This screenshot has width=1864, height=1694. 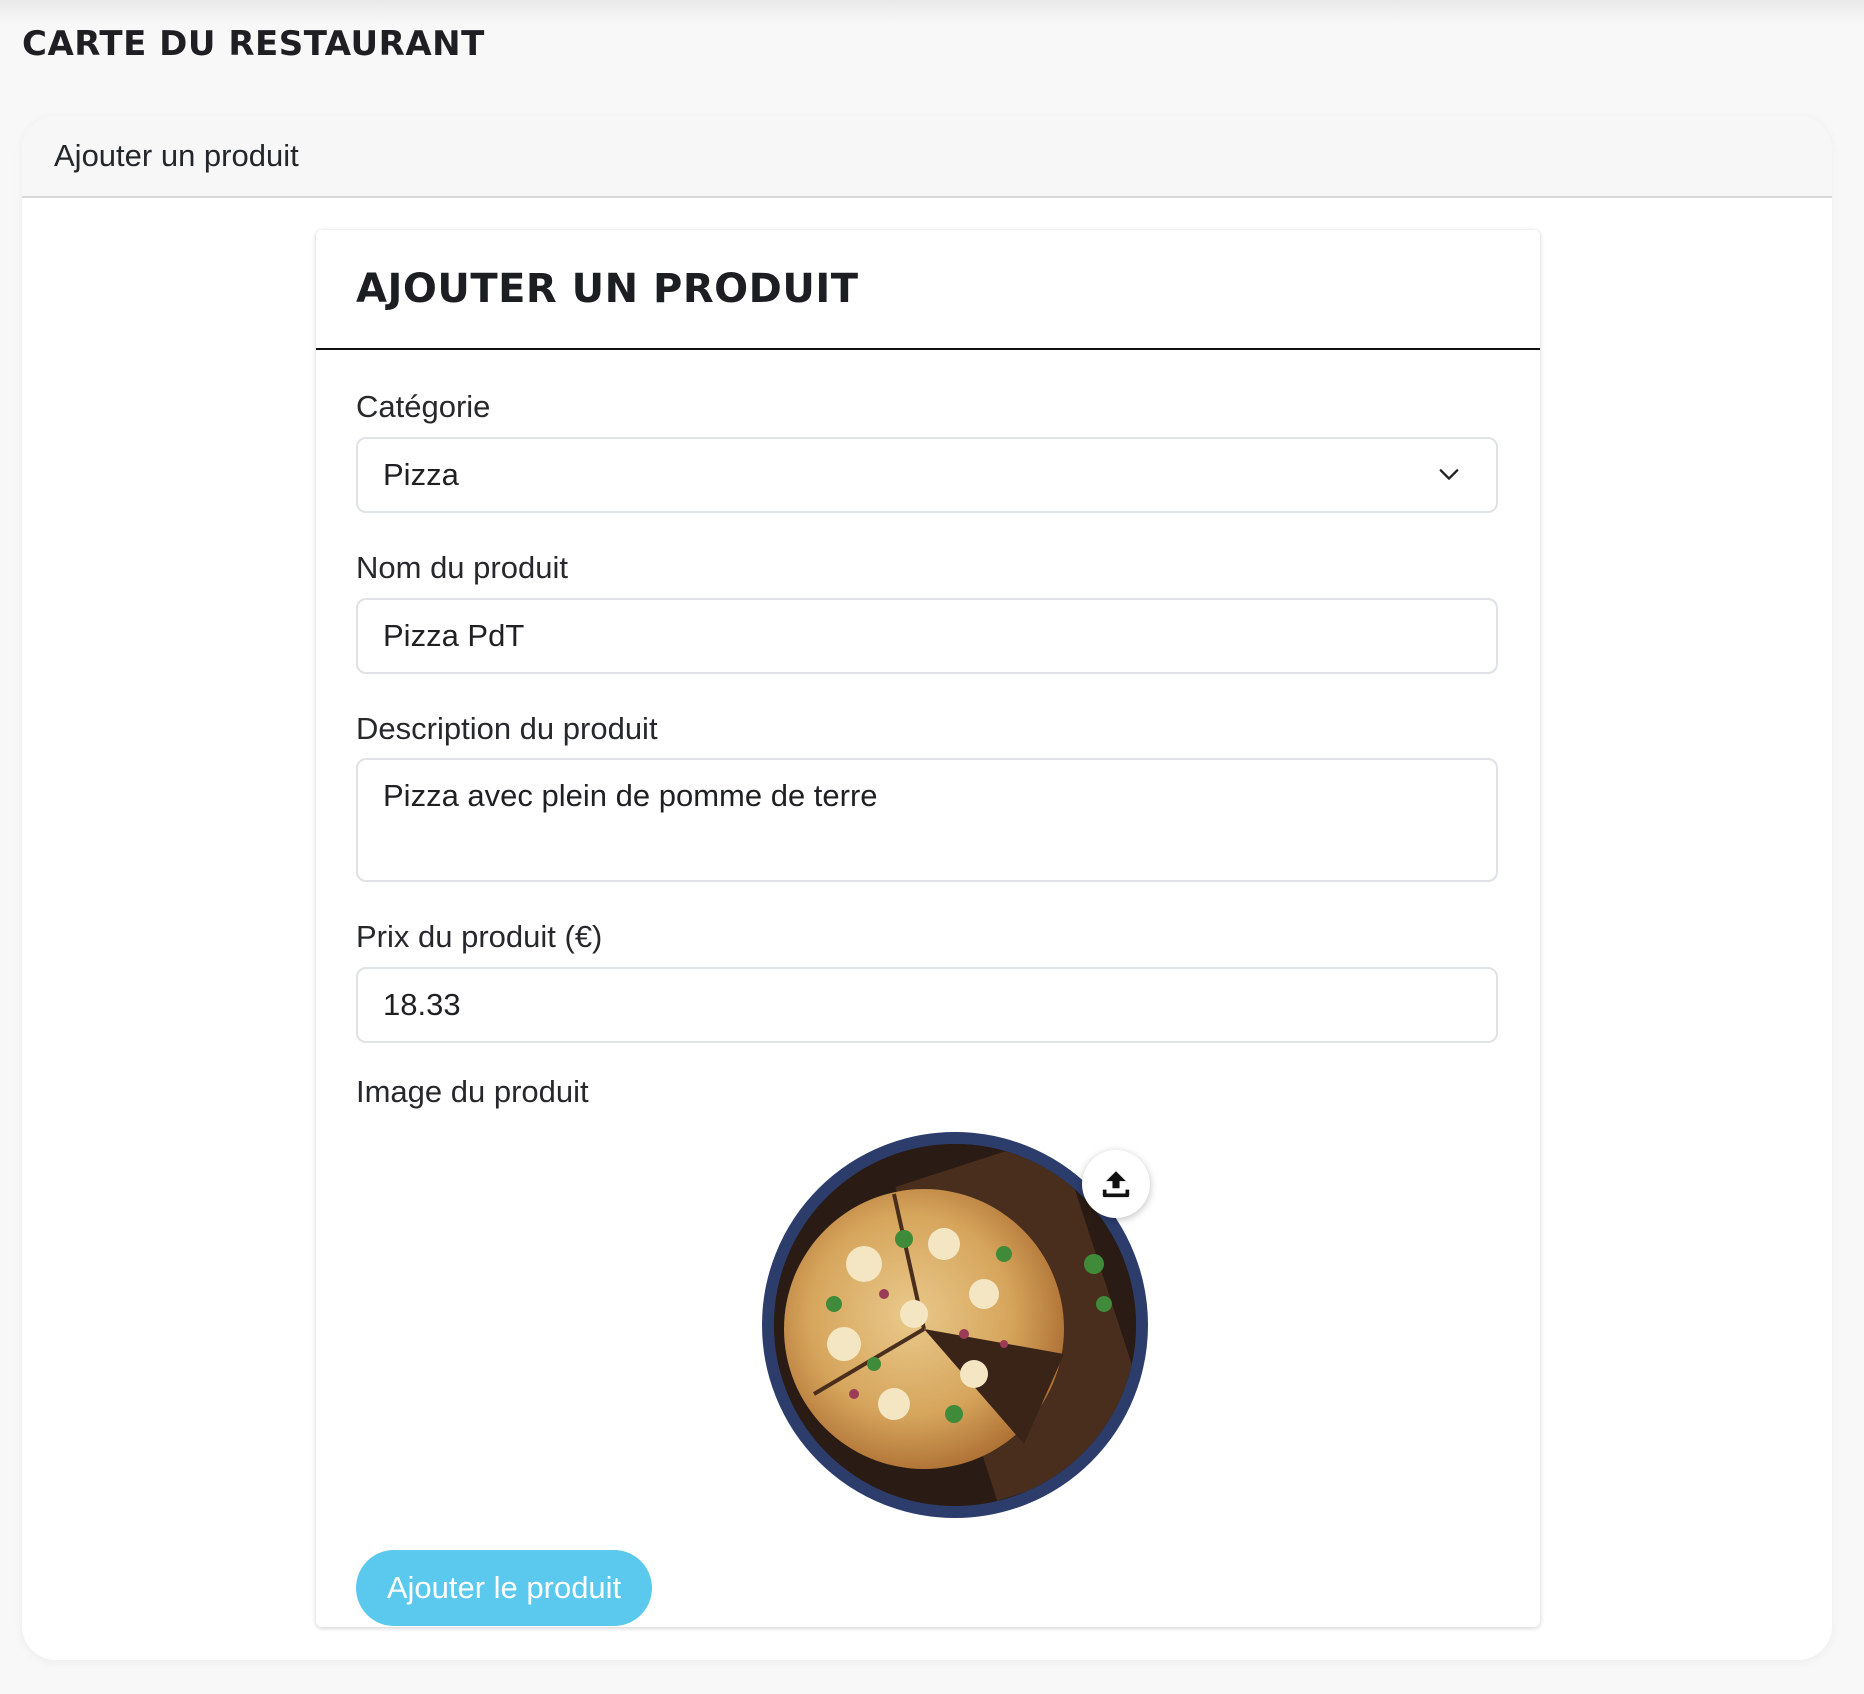 I want to click on category-select: Pizza, so click(x=927, y=474).